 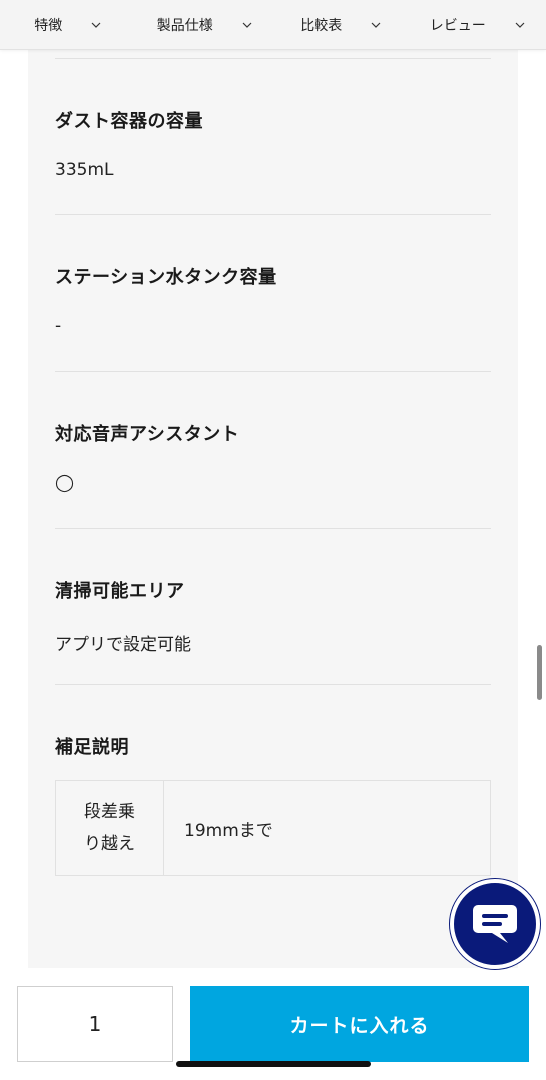 What do you see at coordinates (273, 606) in the screenshot?
I see `spec-row-cleaning-area: 清掃可能エリア アプリで設定可能` at bounding box center [273, 606].